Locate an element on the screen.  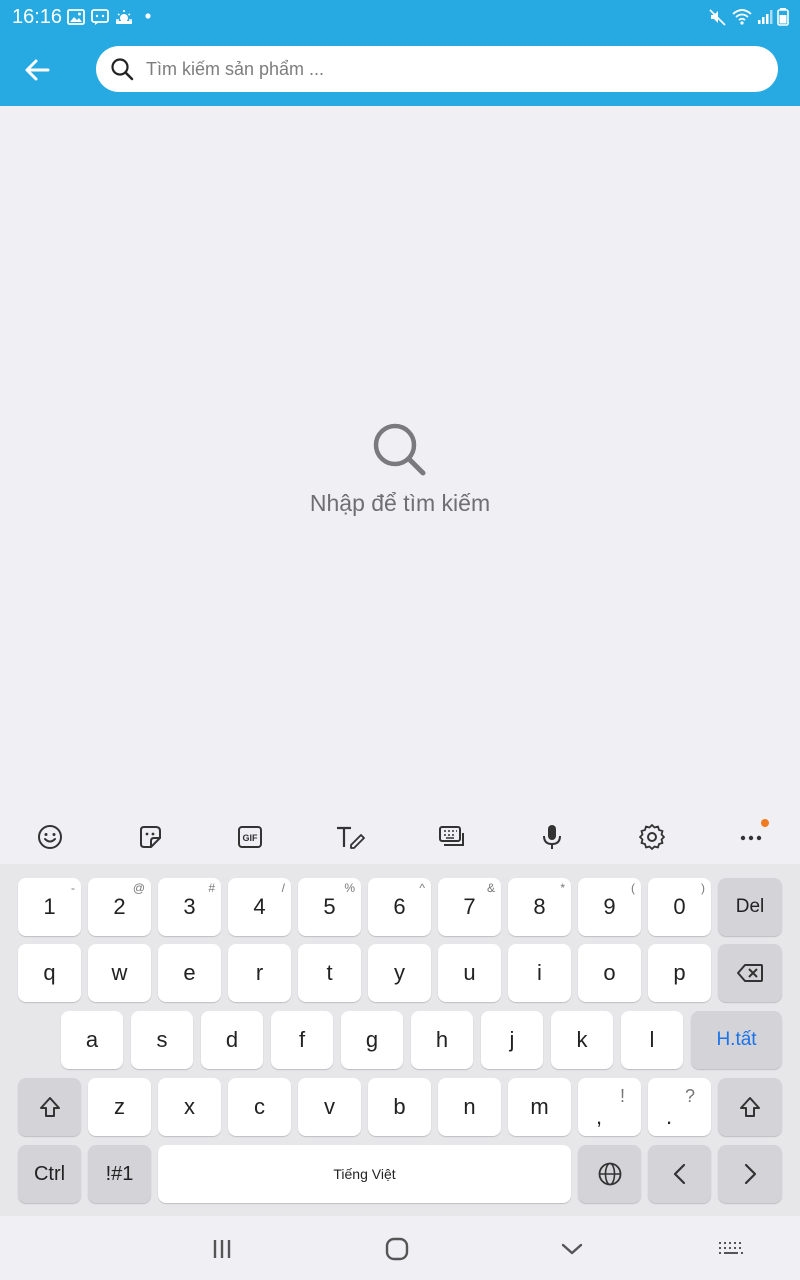
key-label: p is located at coordinates (679, 972).